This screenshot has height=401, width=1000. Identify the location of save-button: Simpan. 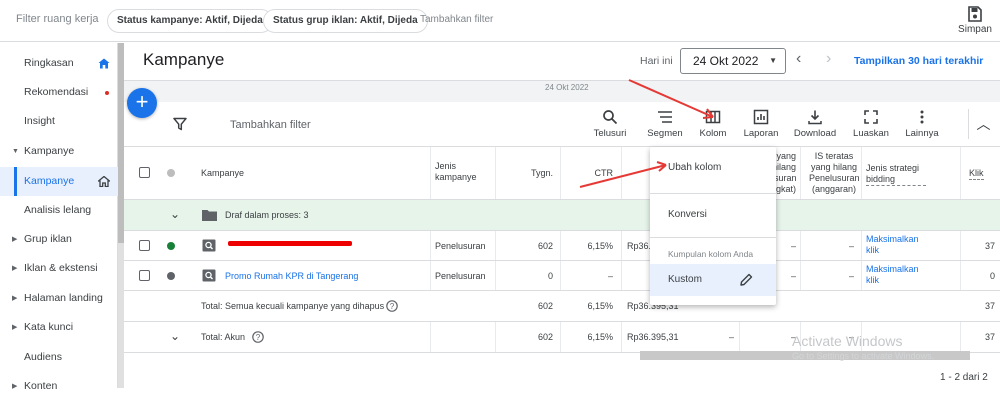
(975, 20).